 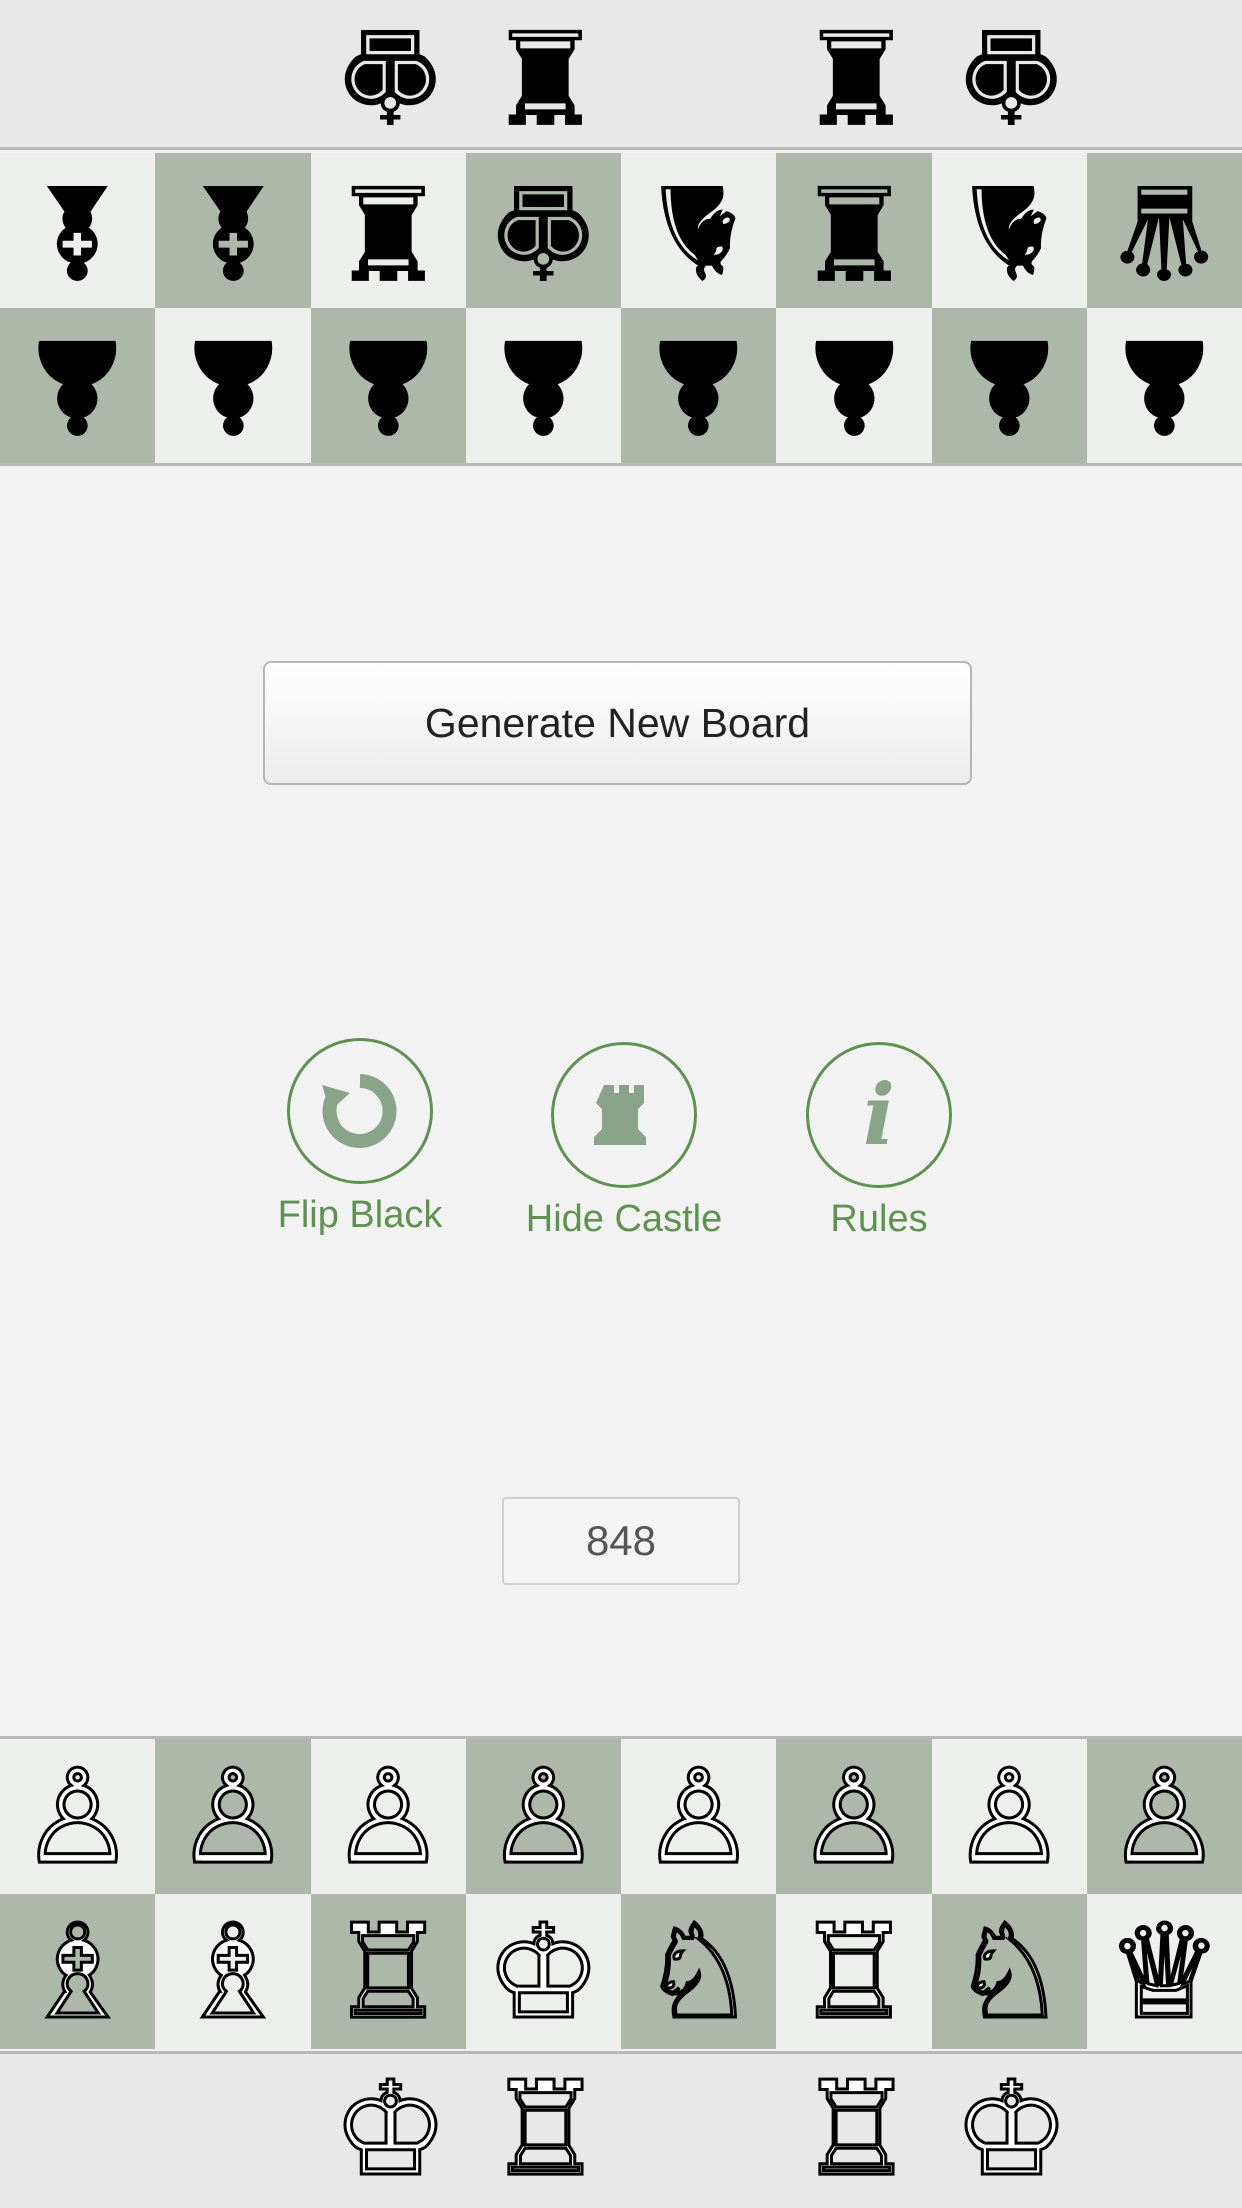 I want to click on info-icon: i, so click(x=879, y=1115).